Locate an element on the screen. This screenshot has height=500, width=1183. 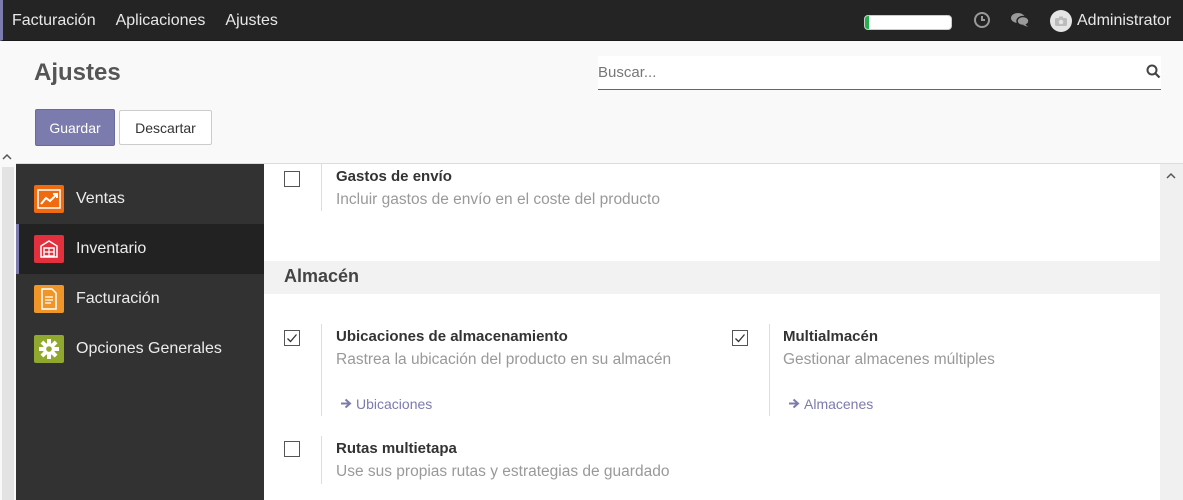
camera-icon is located at coordinates (1061, 21).